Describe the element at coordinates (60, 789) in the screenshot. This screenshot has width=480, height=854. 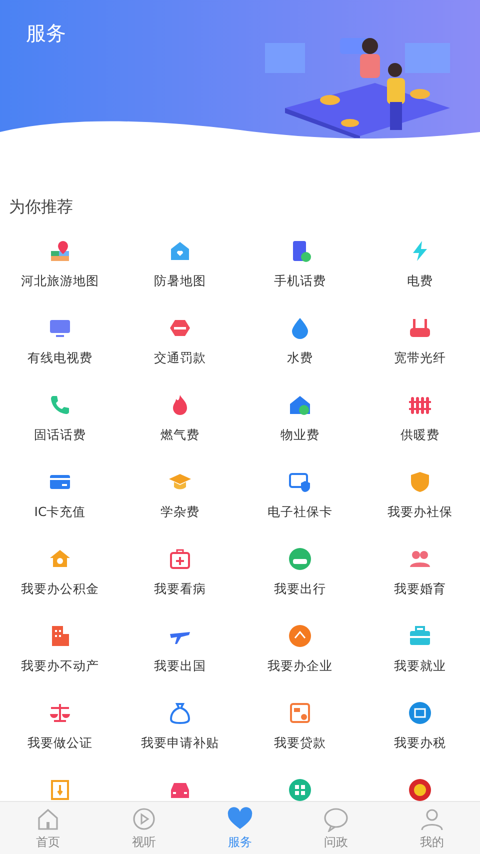
I see `frame-icon` at that location.